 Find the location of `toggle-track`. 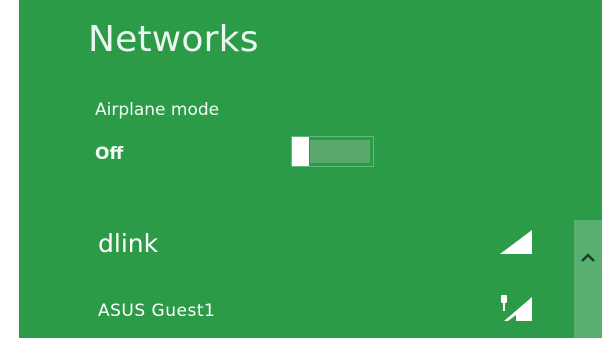

toggle-track is located at coordinates (340, 151).